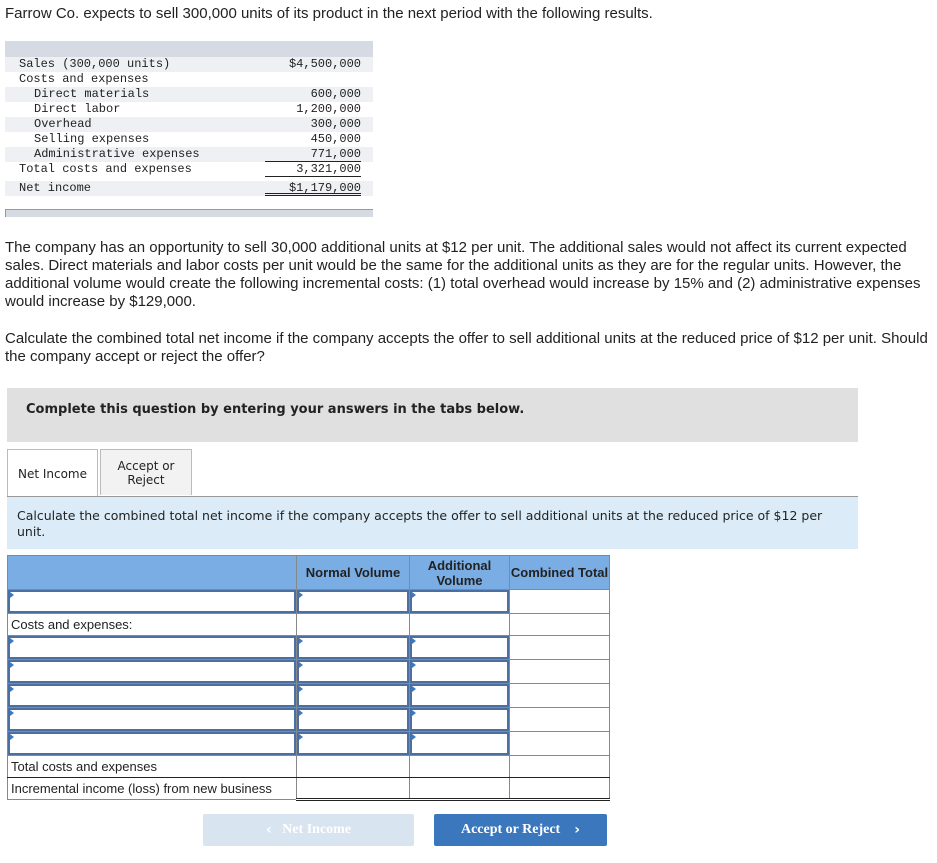  What do you see at coordinates (152, 766) in the screenshot?
I see `total-costs-row-label: Total costs and expenses` at bounding box center [152, 766].